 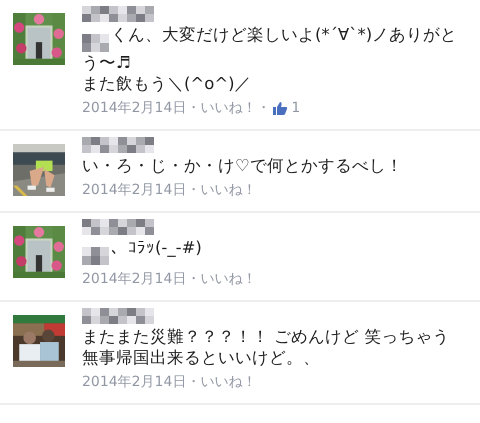 What do you see at coordinates (243, 165) in the screenshot?
I see `comment-text: い・ろ・じ・か・け♡で何とかするべし！` at bounding box center [243, 165].